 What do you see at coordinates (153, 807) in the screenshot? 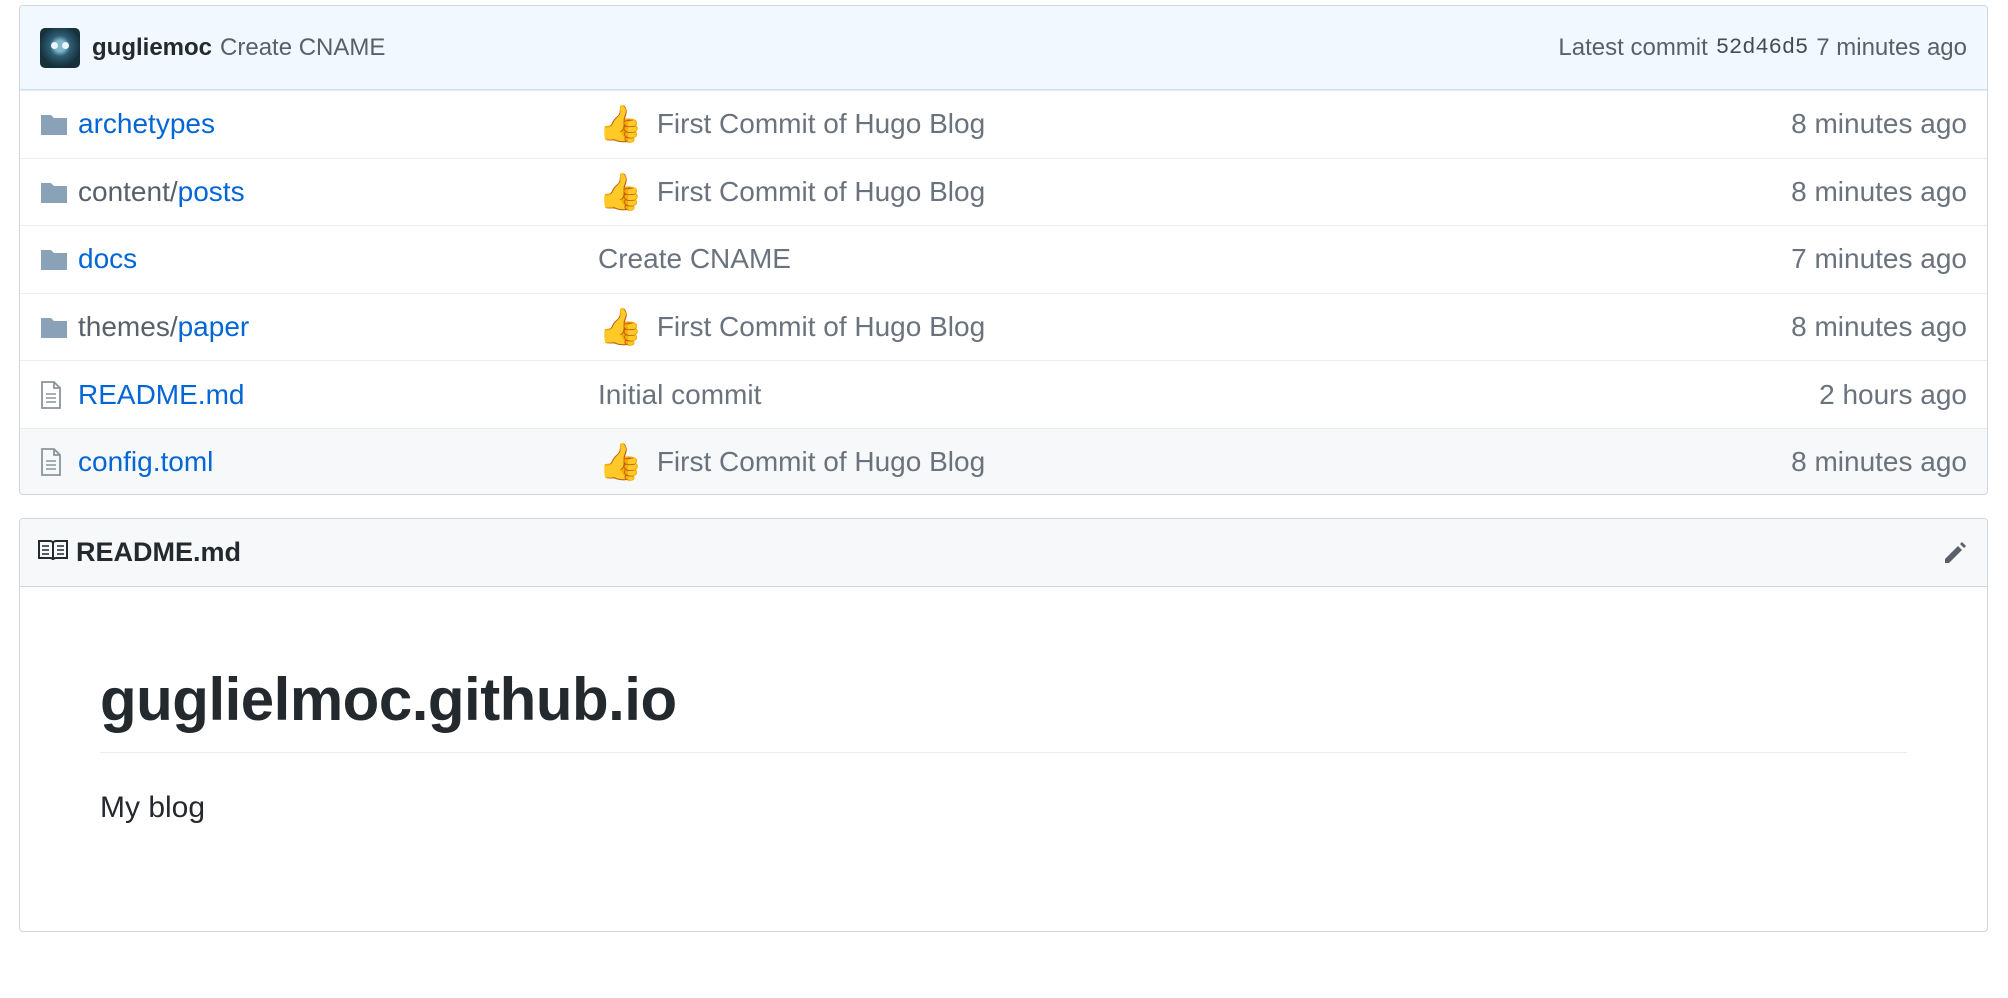
I see `readme-paragraph: My blog` at bounding box center [153, 807].